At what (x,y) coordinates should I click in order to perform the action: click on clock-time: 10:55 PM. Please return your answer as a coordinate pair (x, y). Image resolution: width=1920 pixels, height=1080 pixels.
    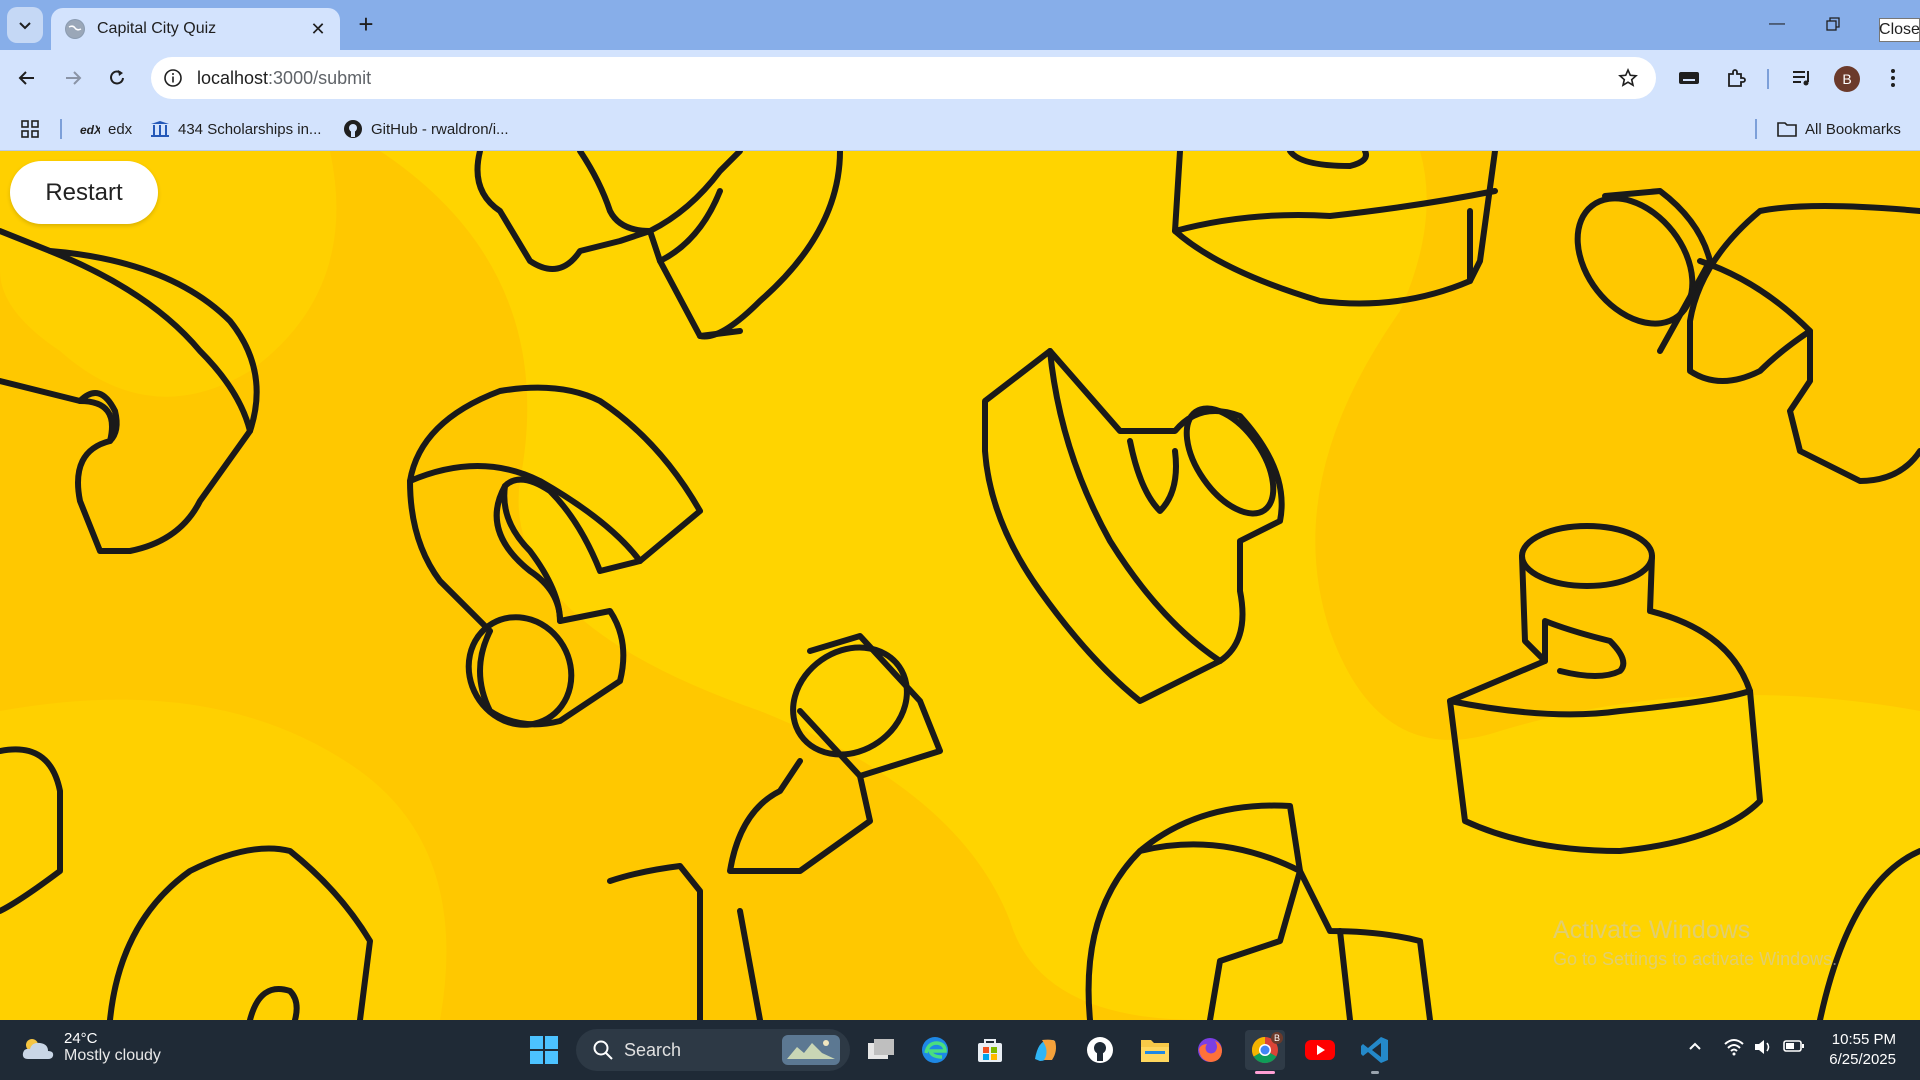
    Looking at the image, I should click on (1863, 1039).